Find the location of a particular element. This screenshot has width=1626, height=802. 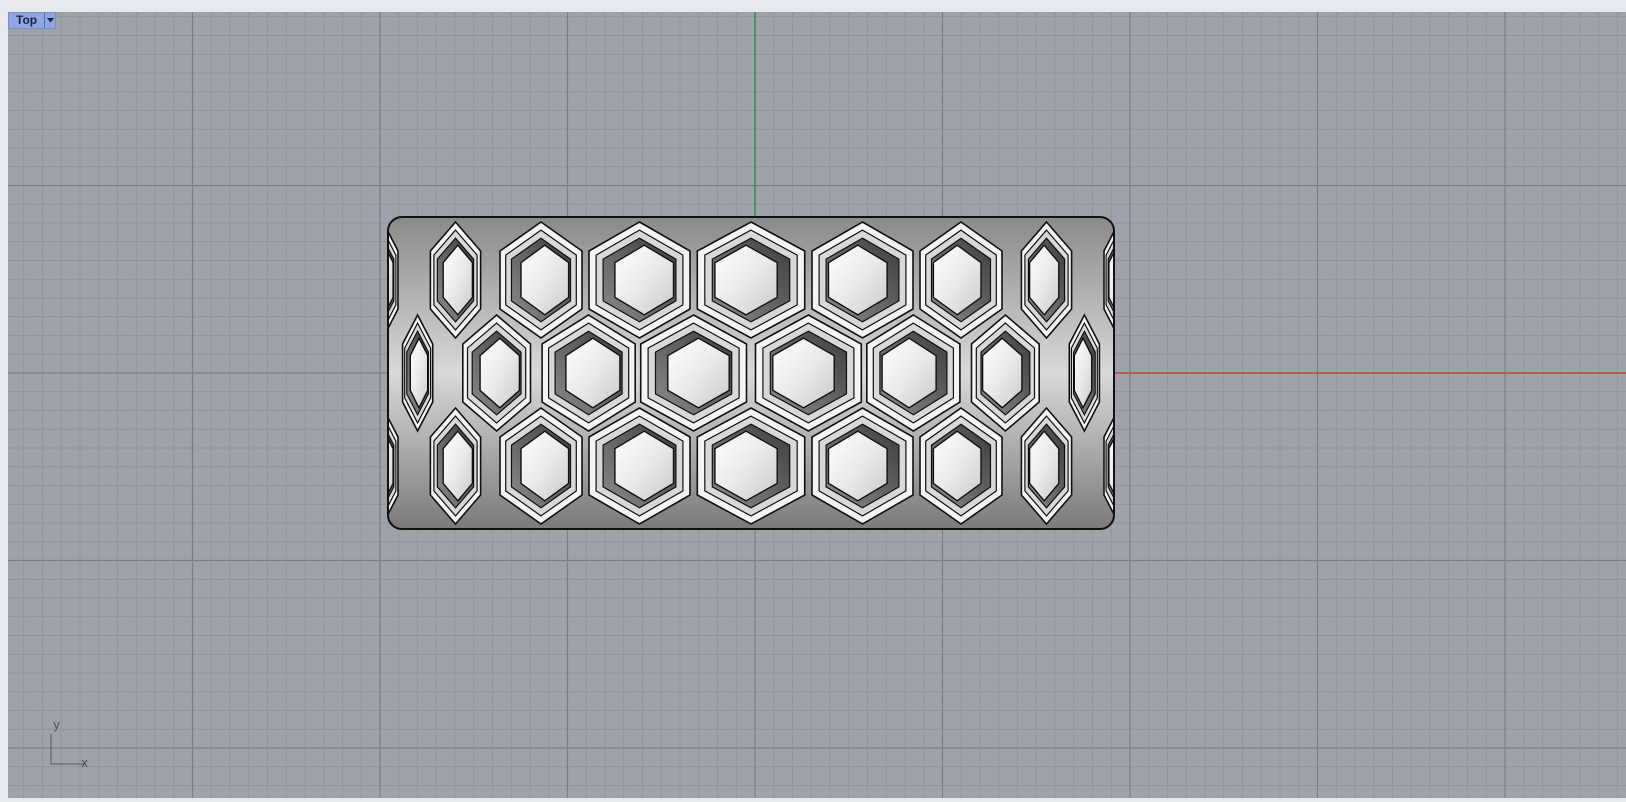

world-axes-icon: y x is located at coordinates (73, 747).